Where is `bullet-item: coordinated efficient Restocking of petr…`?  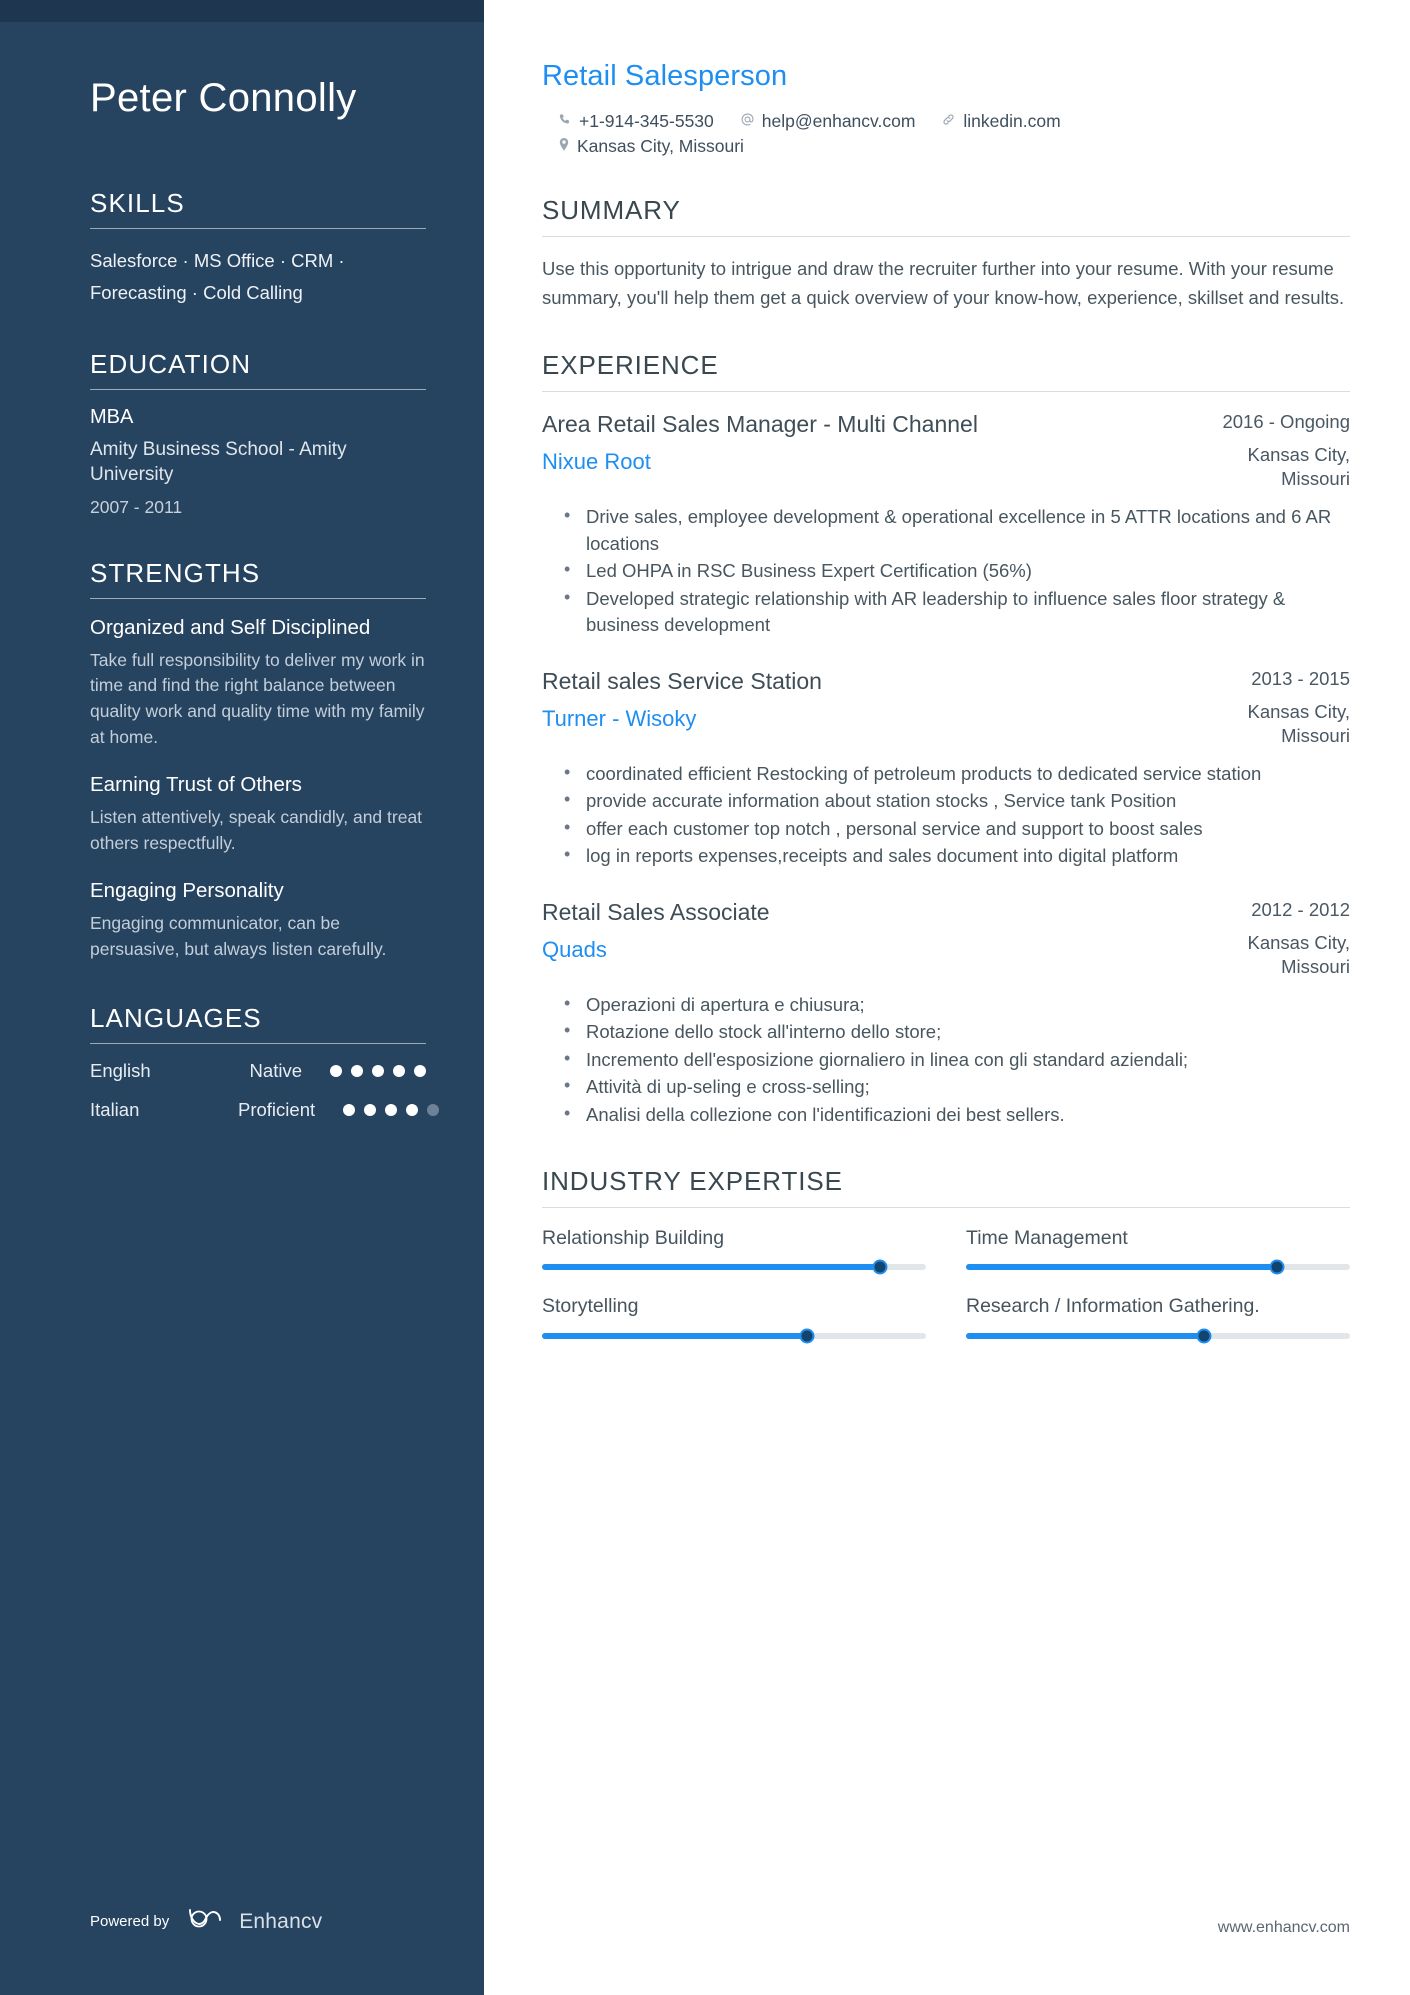
bullet-item: coordinated efficient Restocking of petr… is located at coordinates (957, 773).